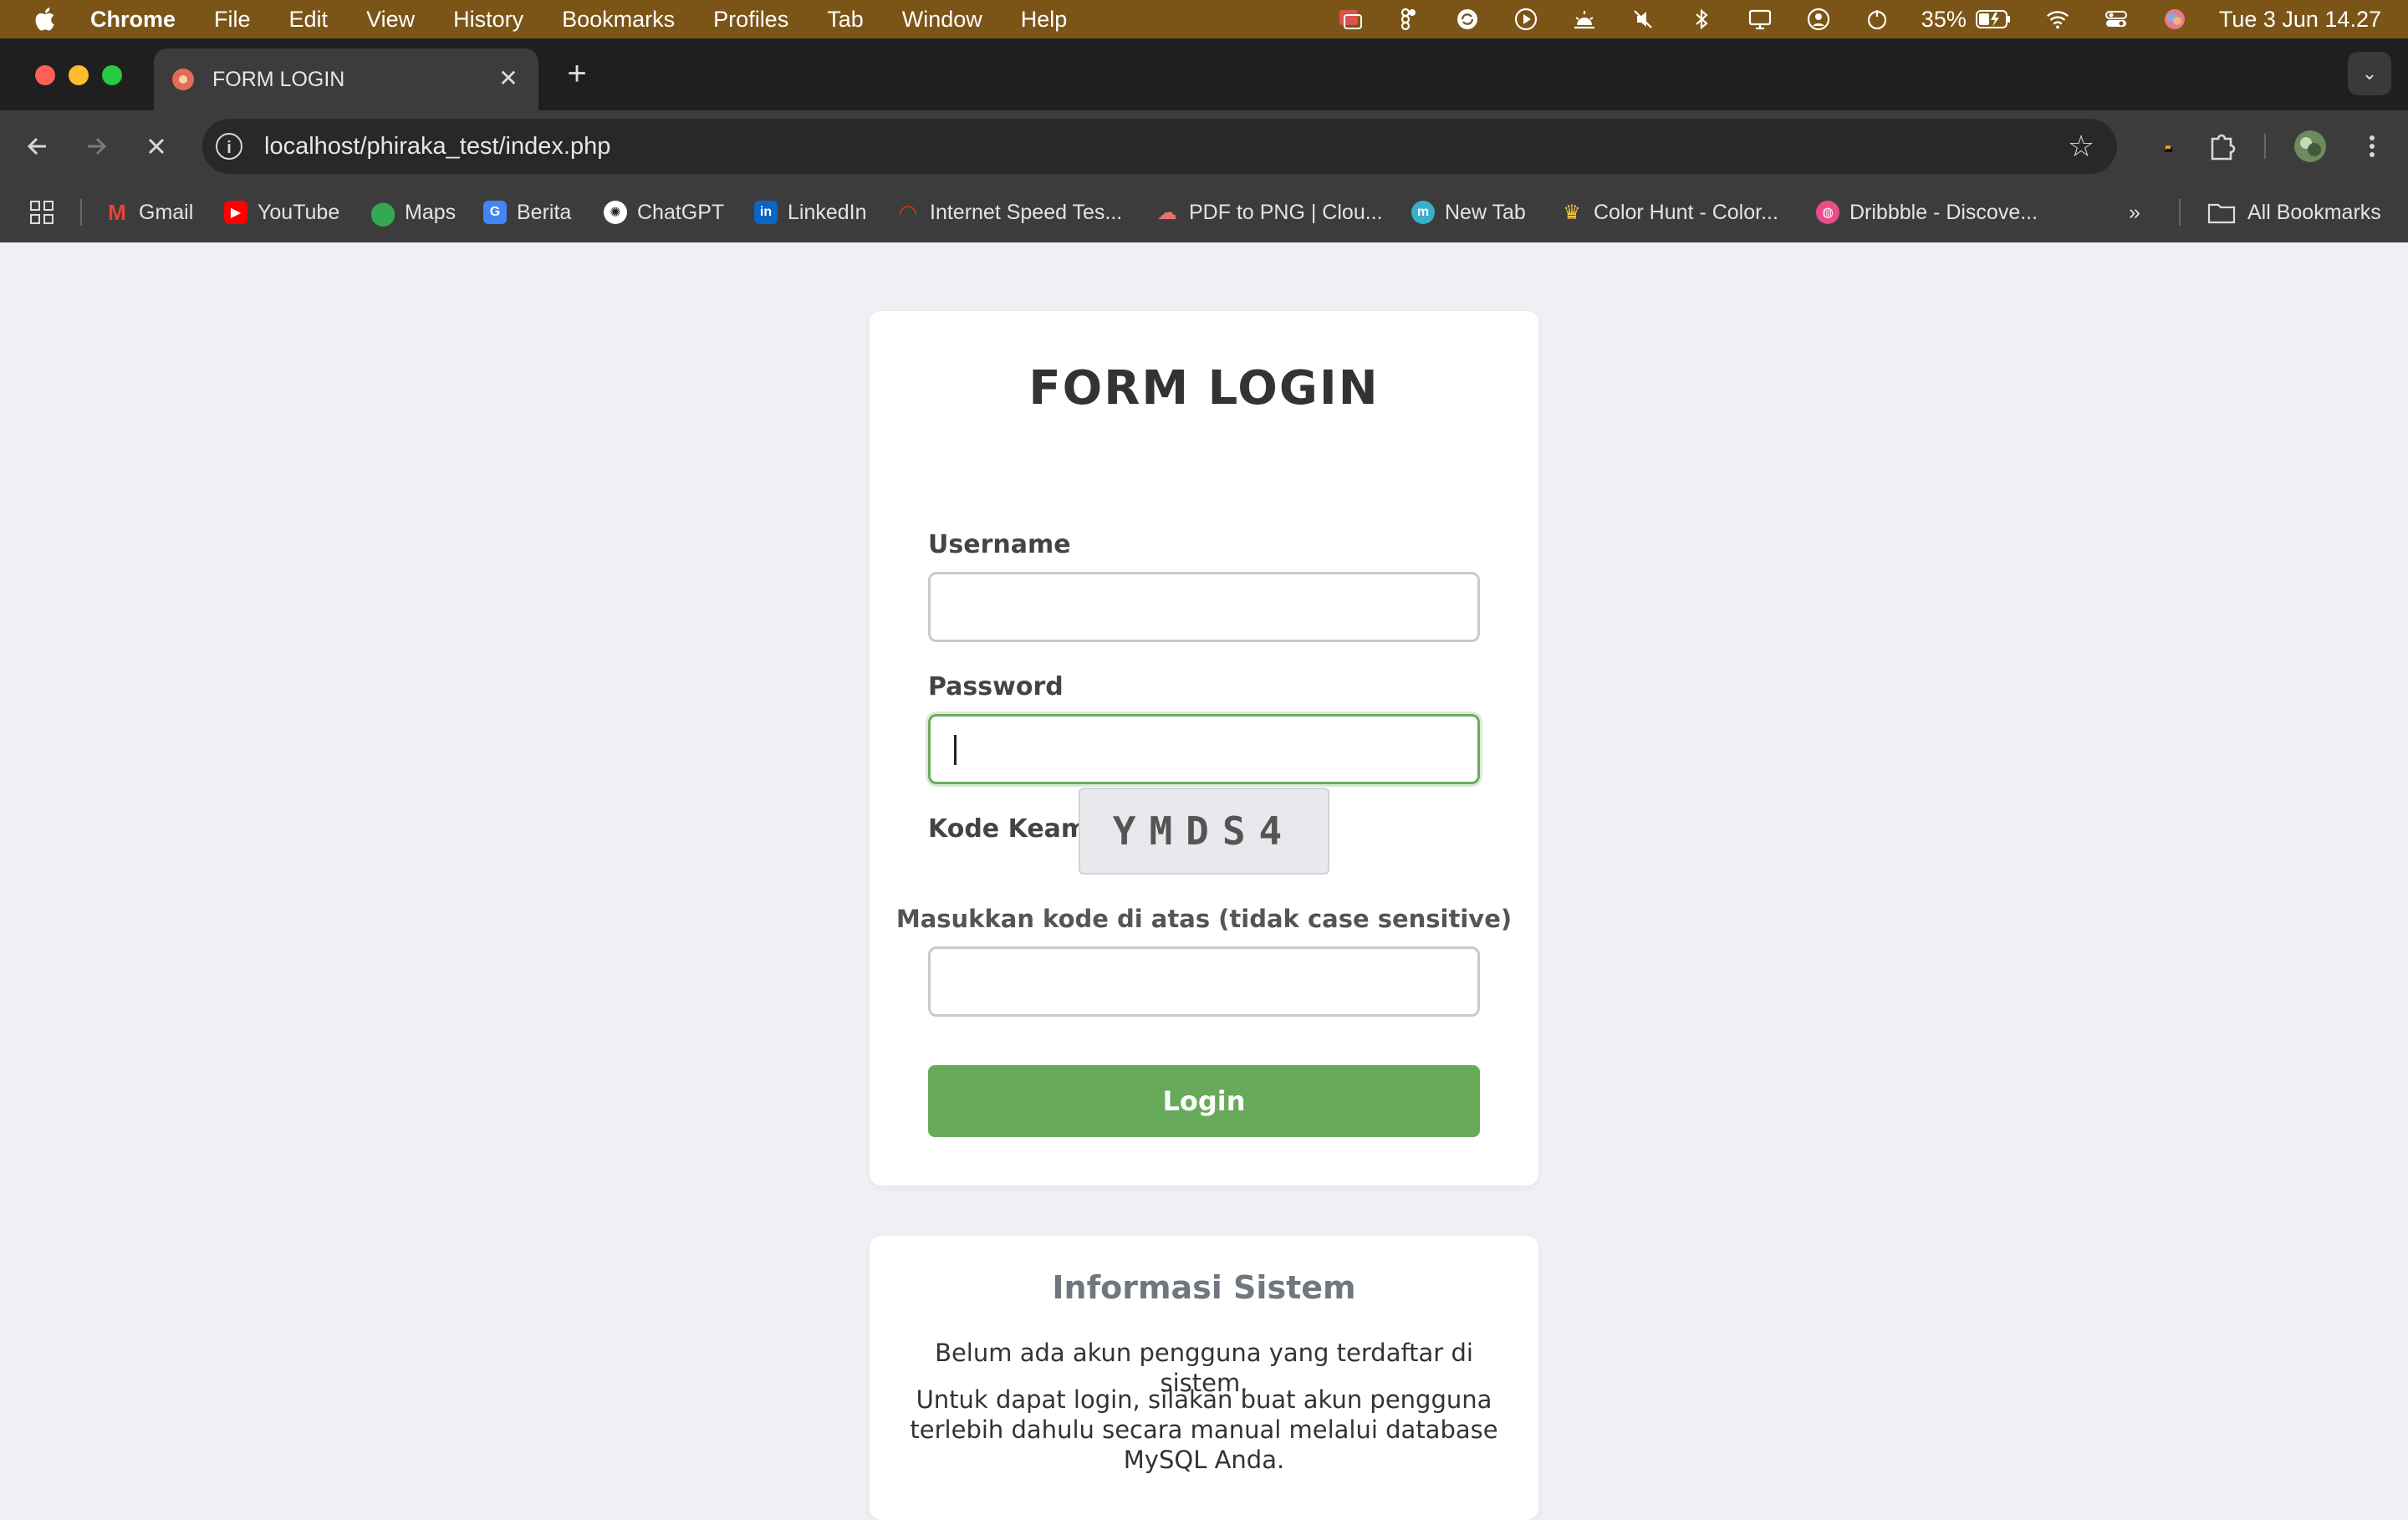 Image resolution: width=2408 pixels, height=1520 pixels. What do you see at coordinates (1204, 831) in the screenshot?
I see `captcha-image: YMDS4` at bounding box center [1204, 831].